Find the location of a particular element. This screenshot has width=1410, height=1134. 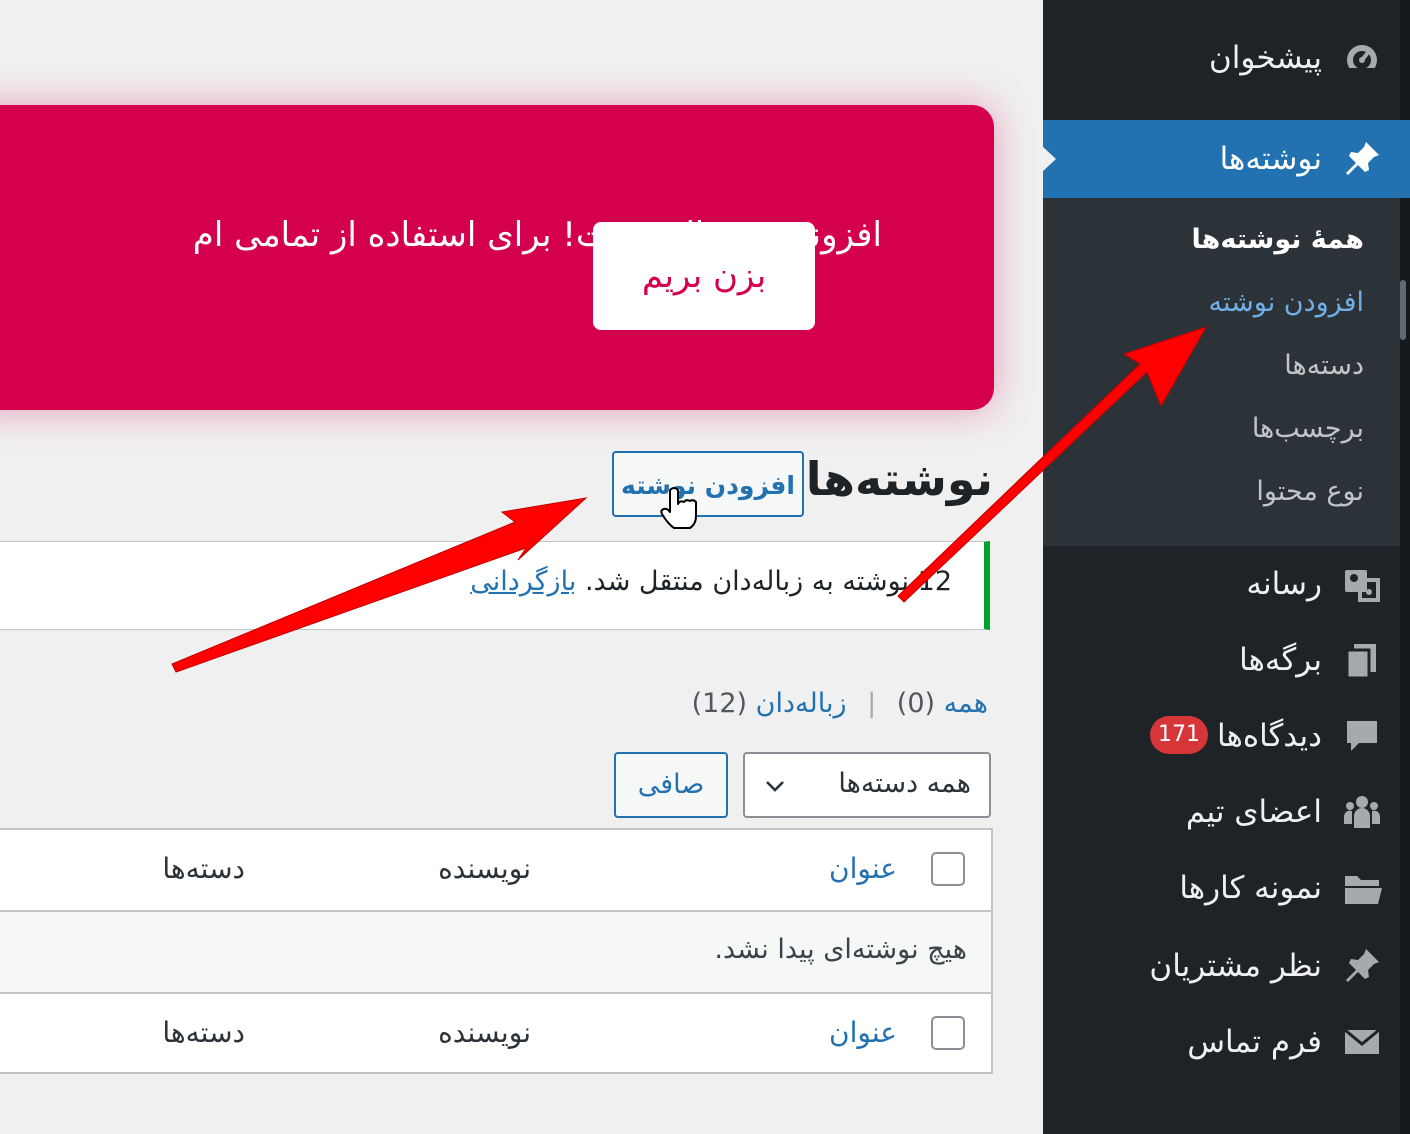

select-all-checkbox-footer is located at coordinates (948, 1033).